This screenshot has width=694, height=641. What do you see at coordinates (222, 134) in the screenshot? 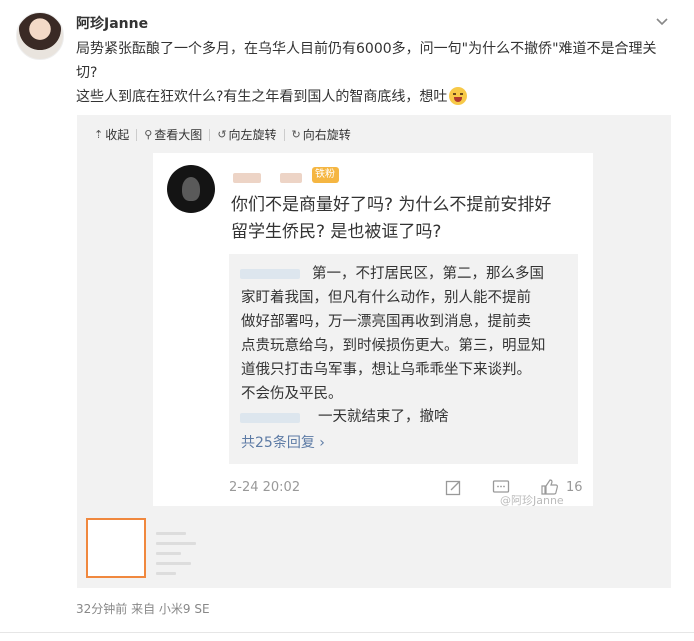
I see `rotate-left-icon: ↺` at bounding box center [222, 134].